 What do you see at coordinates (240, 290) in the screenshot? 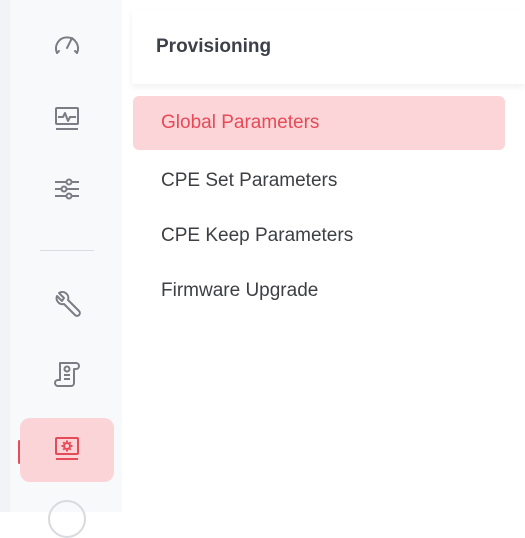
I see `menu-item-label: Firmware Upgrade` at bounding box center [240, 290].